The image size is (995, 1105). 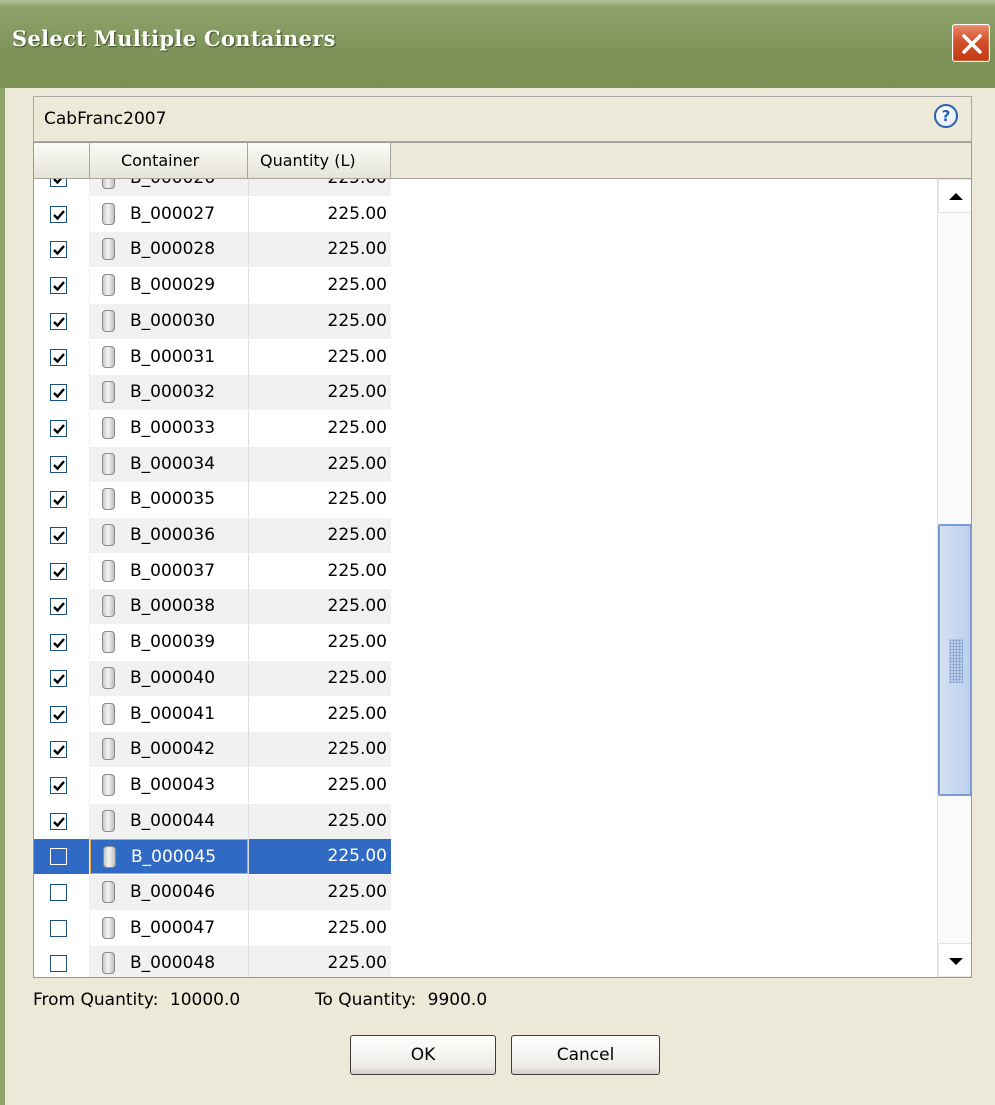 I want to click on scroll-down-button, so click(x=954, y=960).